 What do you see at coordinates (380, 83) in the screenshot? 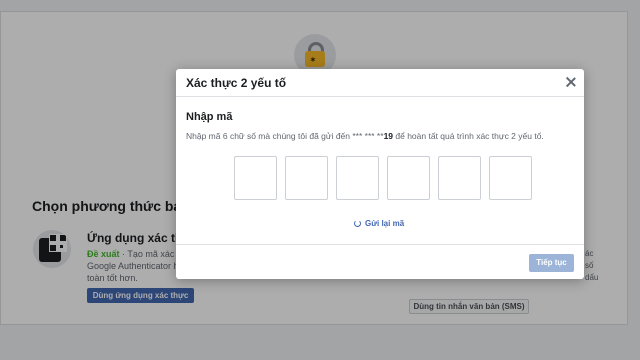
I see `modal-header: Xác thực 2 yếu tố` at bounding box center [380, 83].